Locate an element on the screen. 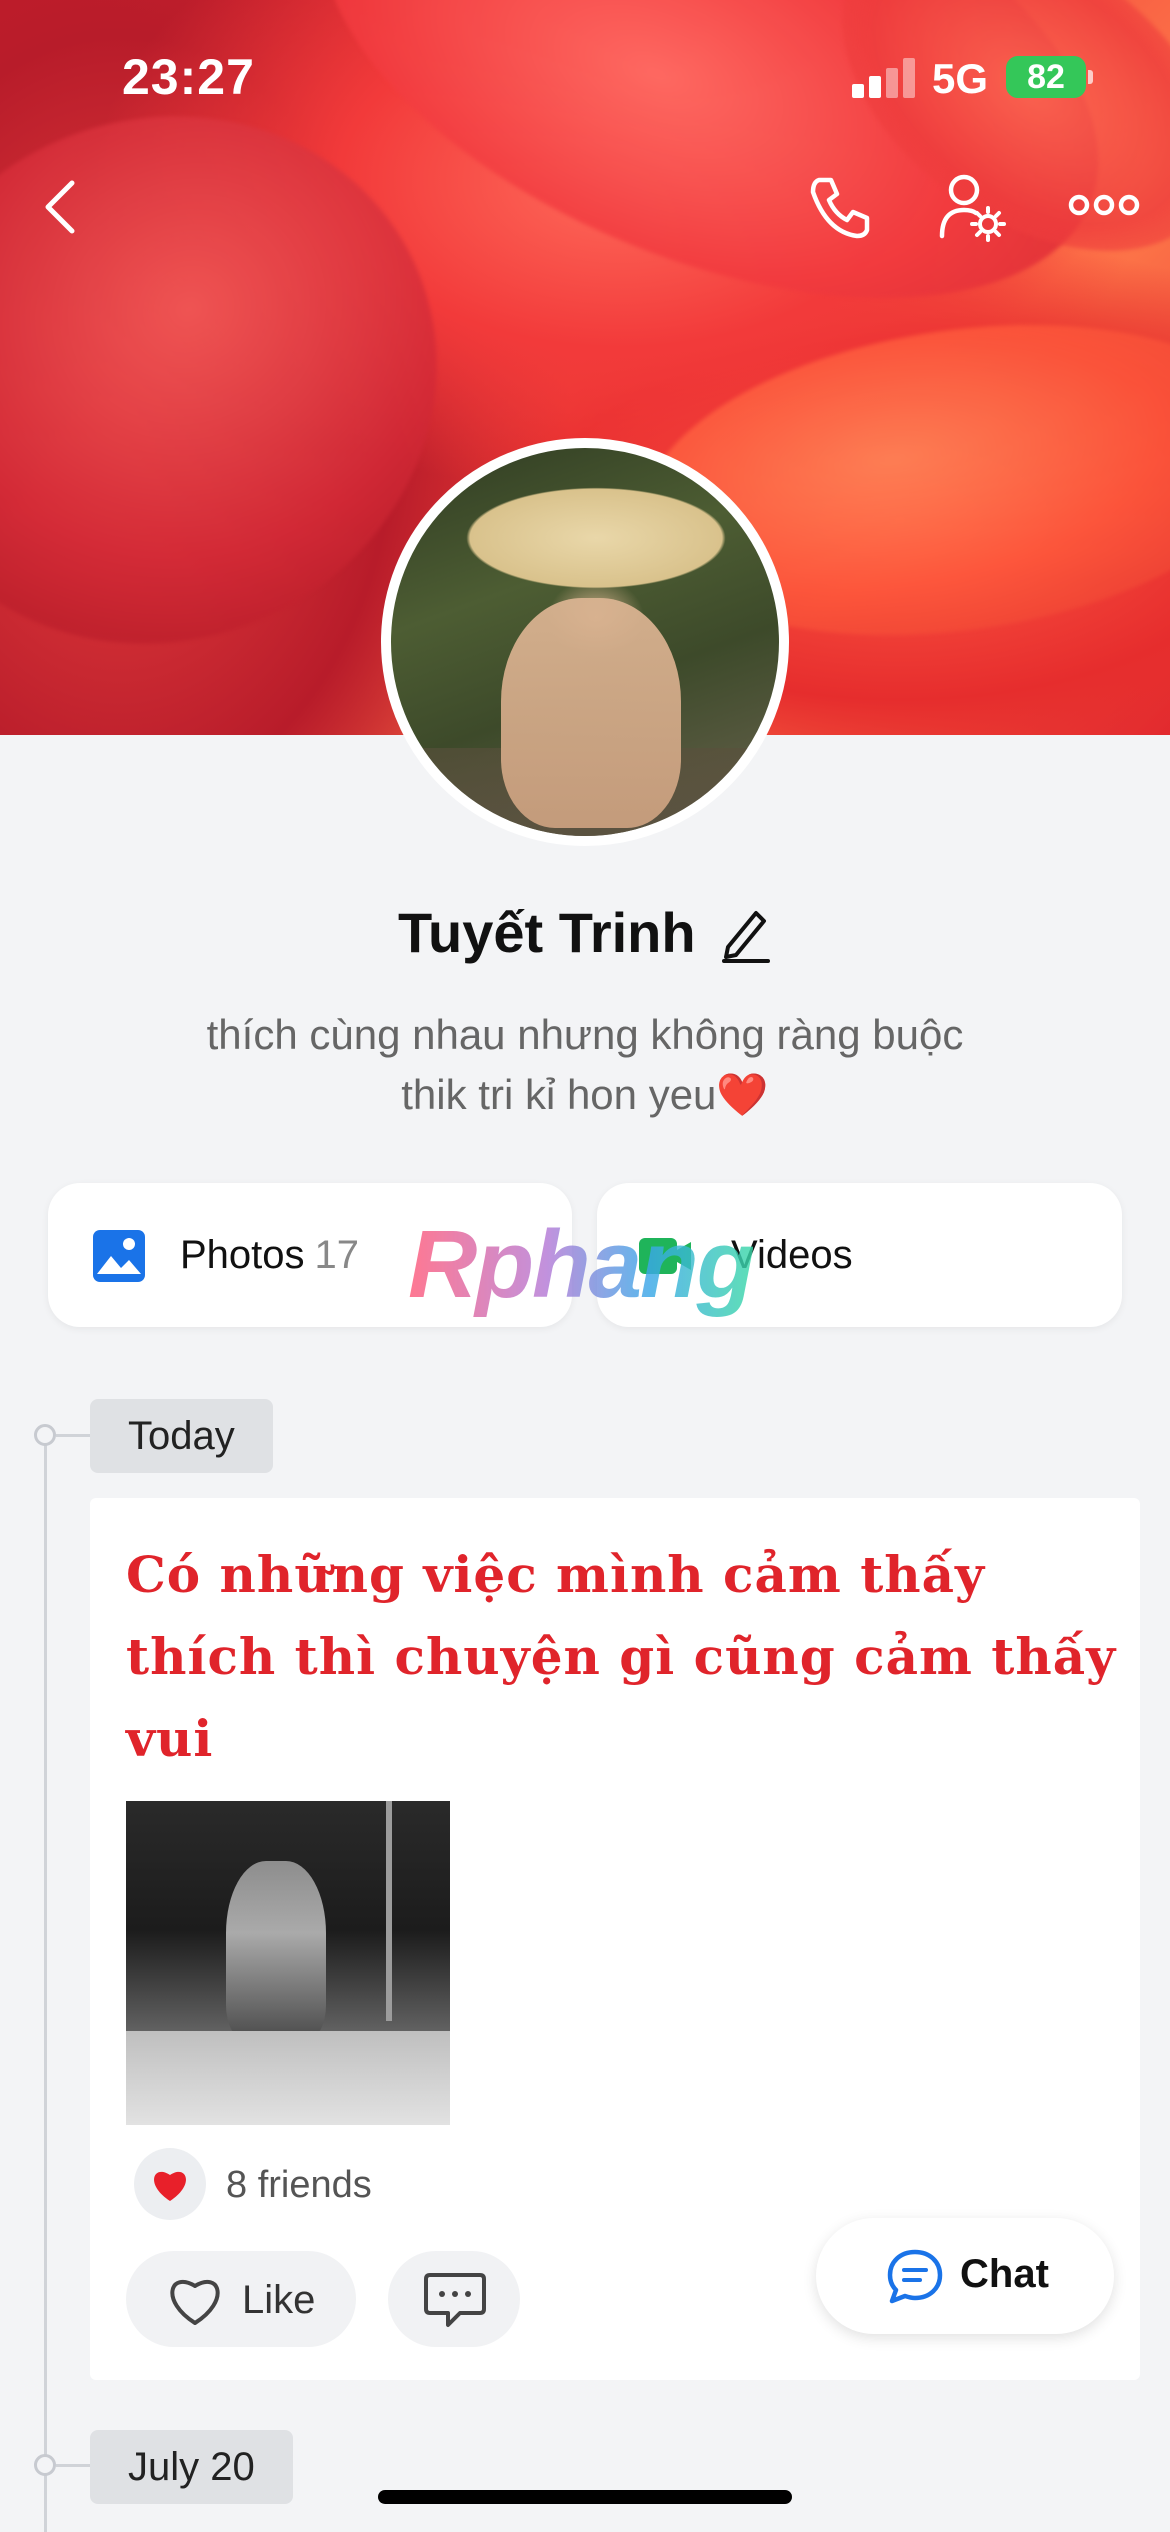 Image resolution: width=1170 pixels, height=2532 pixels. chat-button: Chat is located at coordinates (965, 2276).